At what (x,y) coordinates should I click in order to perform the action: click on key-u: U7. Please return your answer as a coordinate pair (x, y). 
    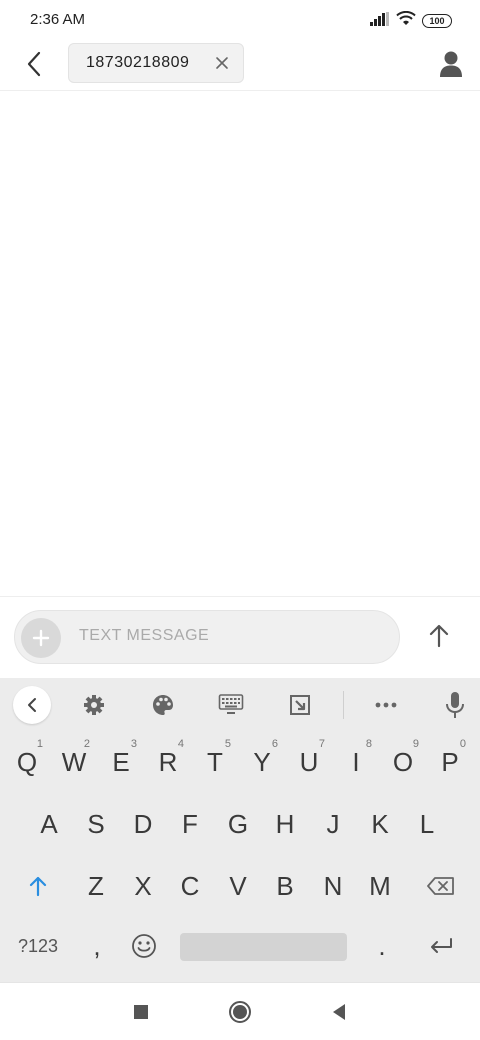
    Looking at the image, I should click on (309, 762).